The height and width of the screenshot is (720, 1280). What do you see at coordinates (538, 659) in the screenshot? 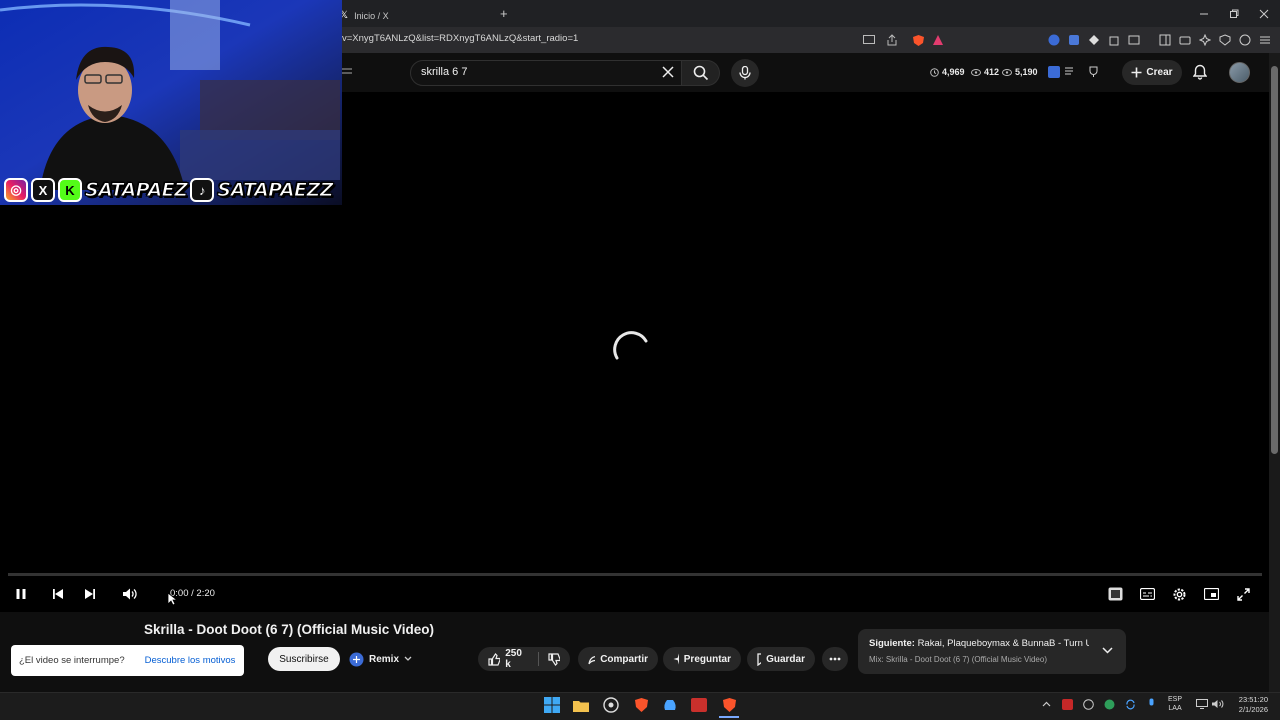
I see `divider` at bounding box center [538, 659].